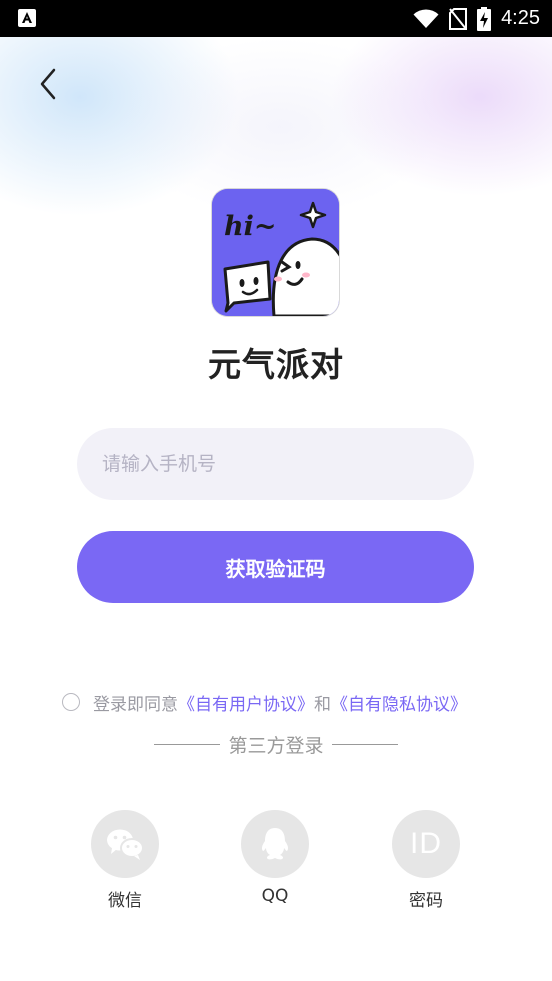  Describe the element at coordinates (275, 896) in the screenshot. I see `qq-label: QQ` at that location.